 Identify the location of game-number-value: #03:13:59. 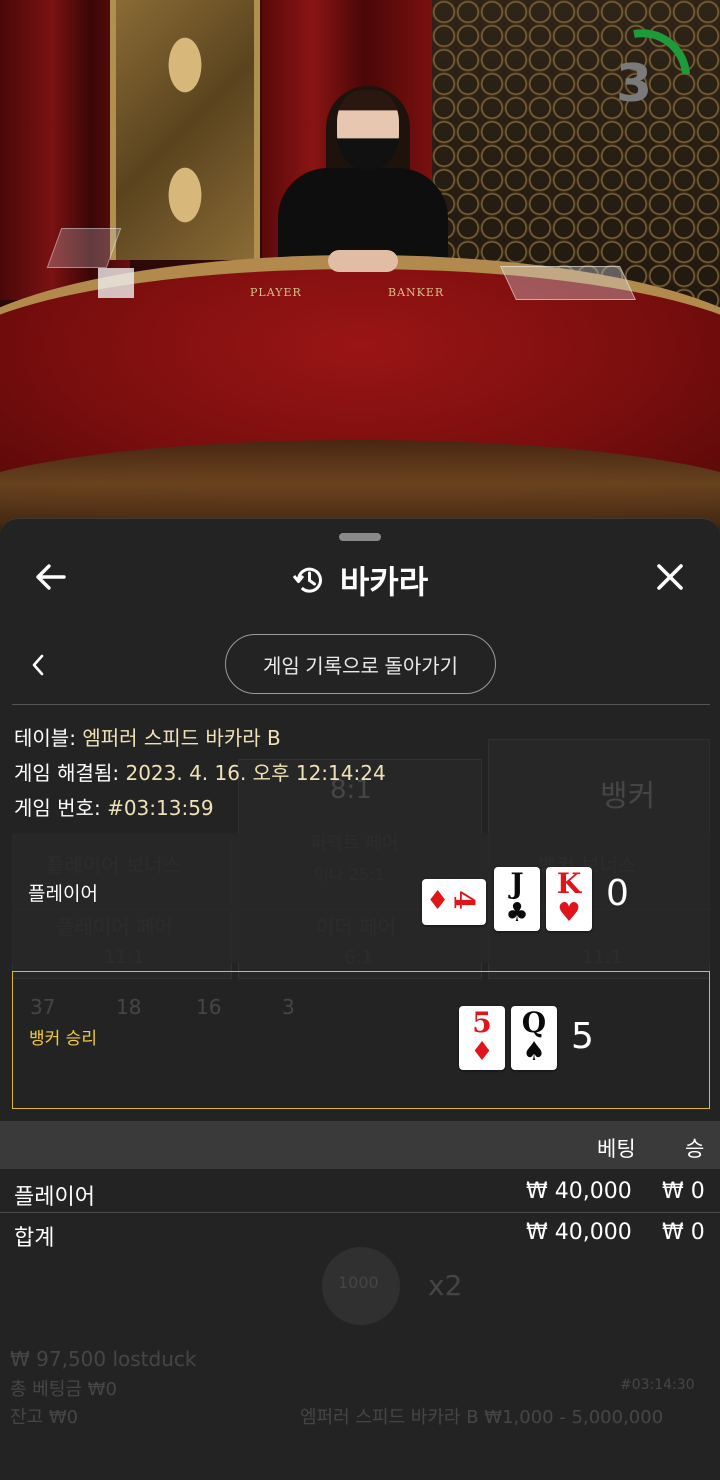
(160, 808).